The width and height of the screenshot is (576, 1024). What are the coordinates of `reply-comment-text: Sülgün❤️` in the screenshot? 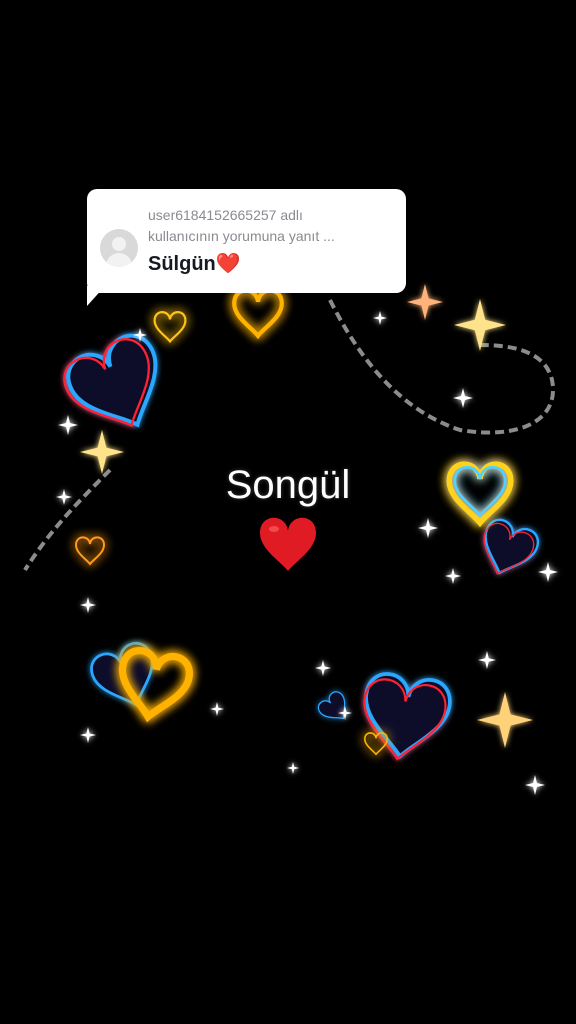 It's located at (194, 264).